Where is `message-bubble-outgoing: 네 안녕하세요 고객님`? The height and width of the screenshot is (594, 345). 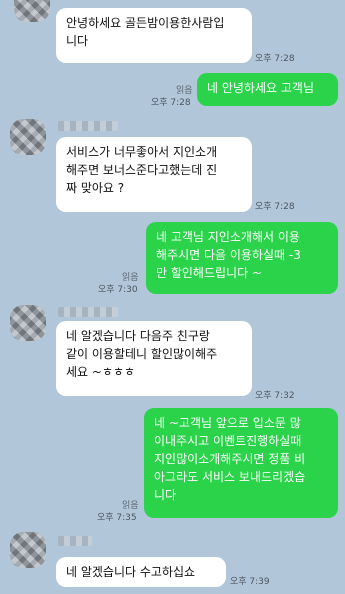 message-bubble-outgoing: 네 안녕하세요 고객님 is located at coordinates (267, 89).